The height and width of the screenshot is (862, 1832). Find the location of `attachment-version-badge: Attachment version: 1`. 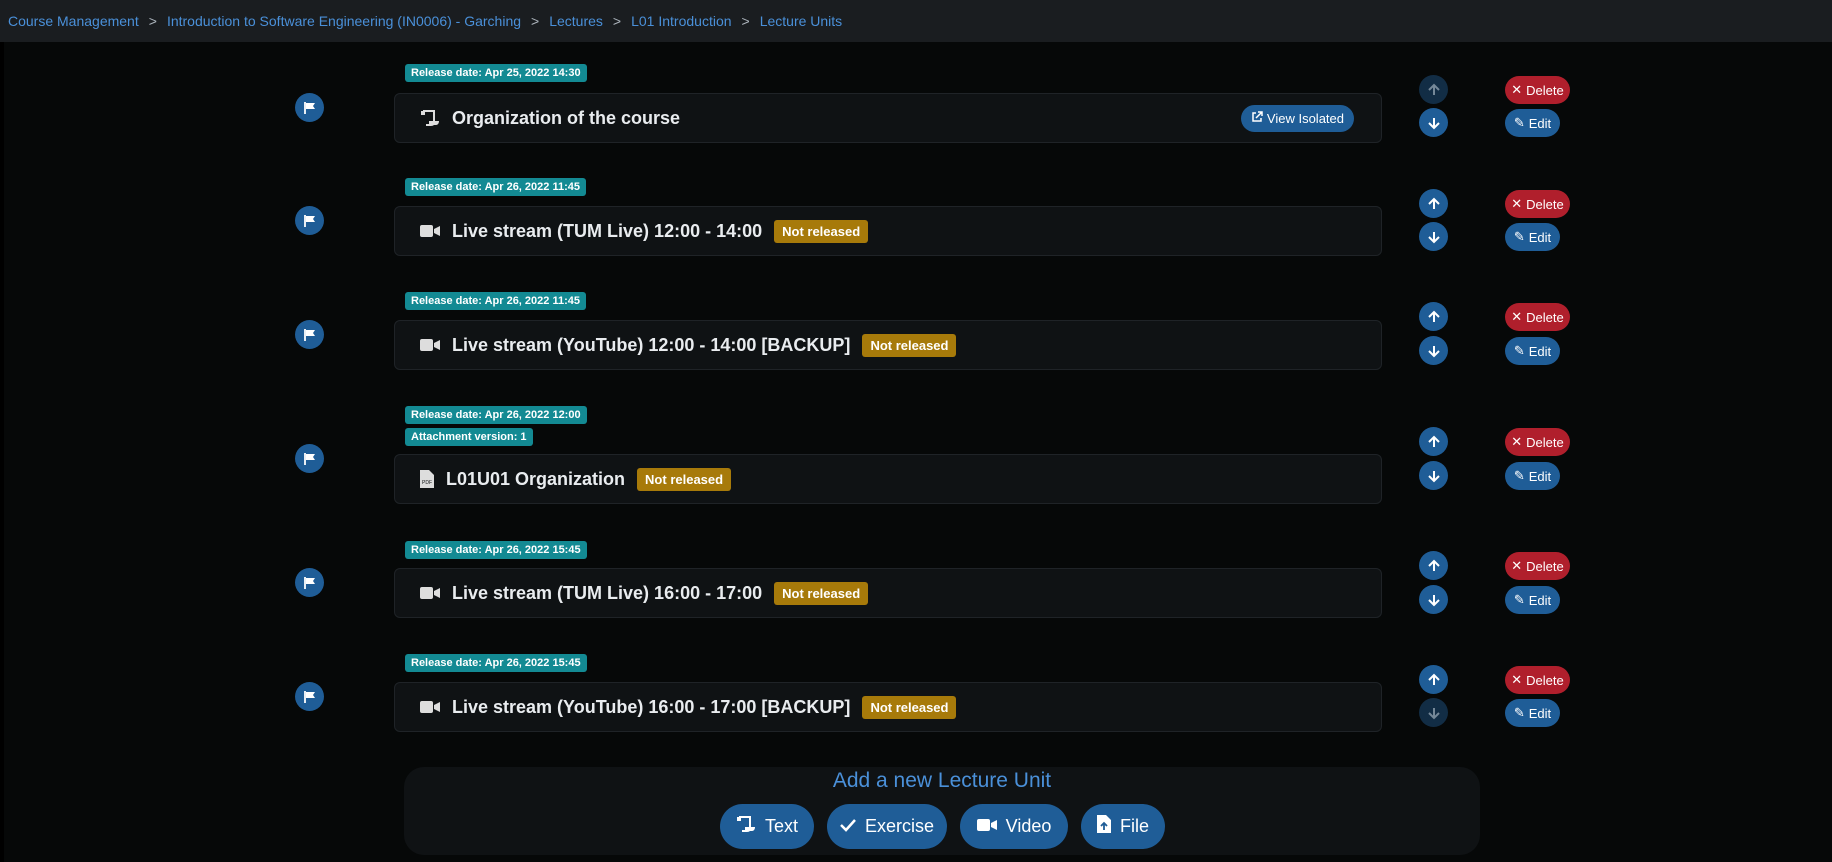

attachment-version-badge: Attachment version: 1 is located at coordinates (469, 437).